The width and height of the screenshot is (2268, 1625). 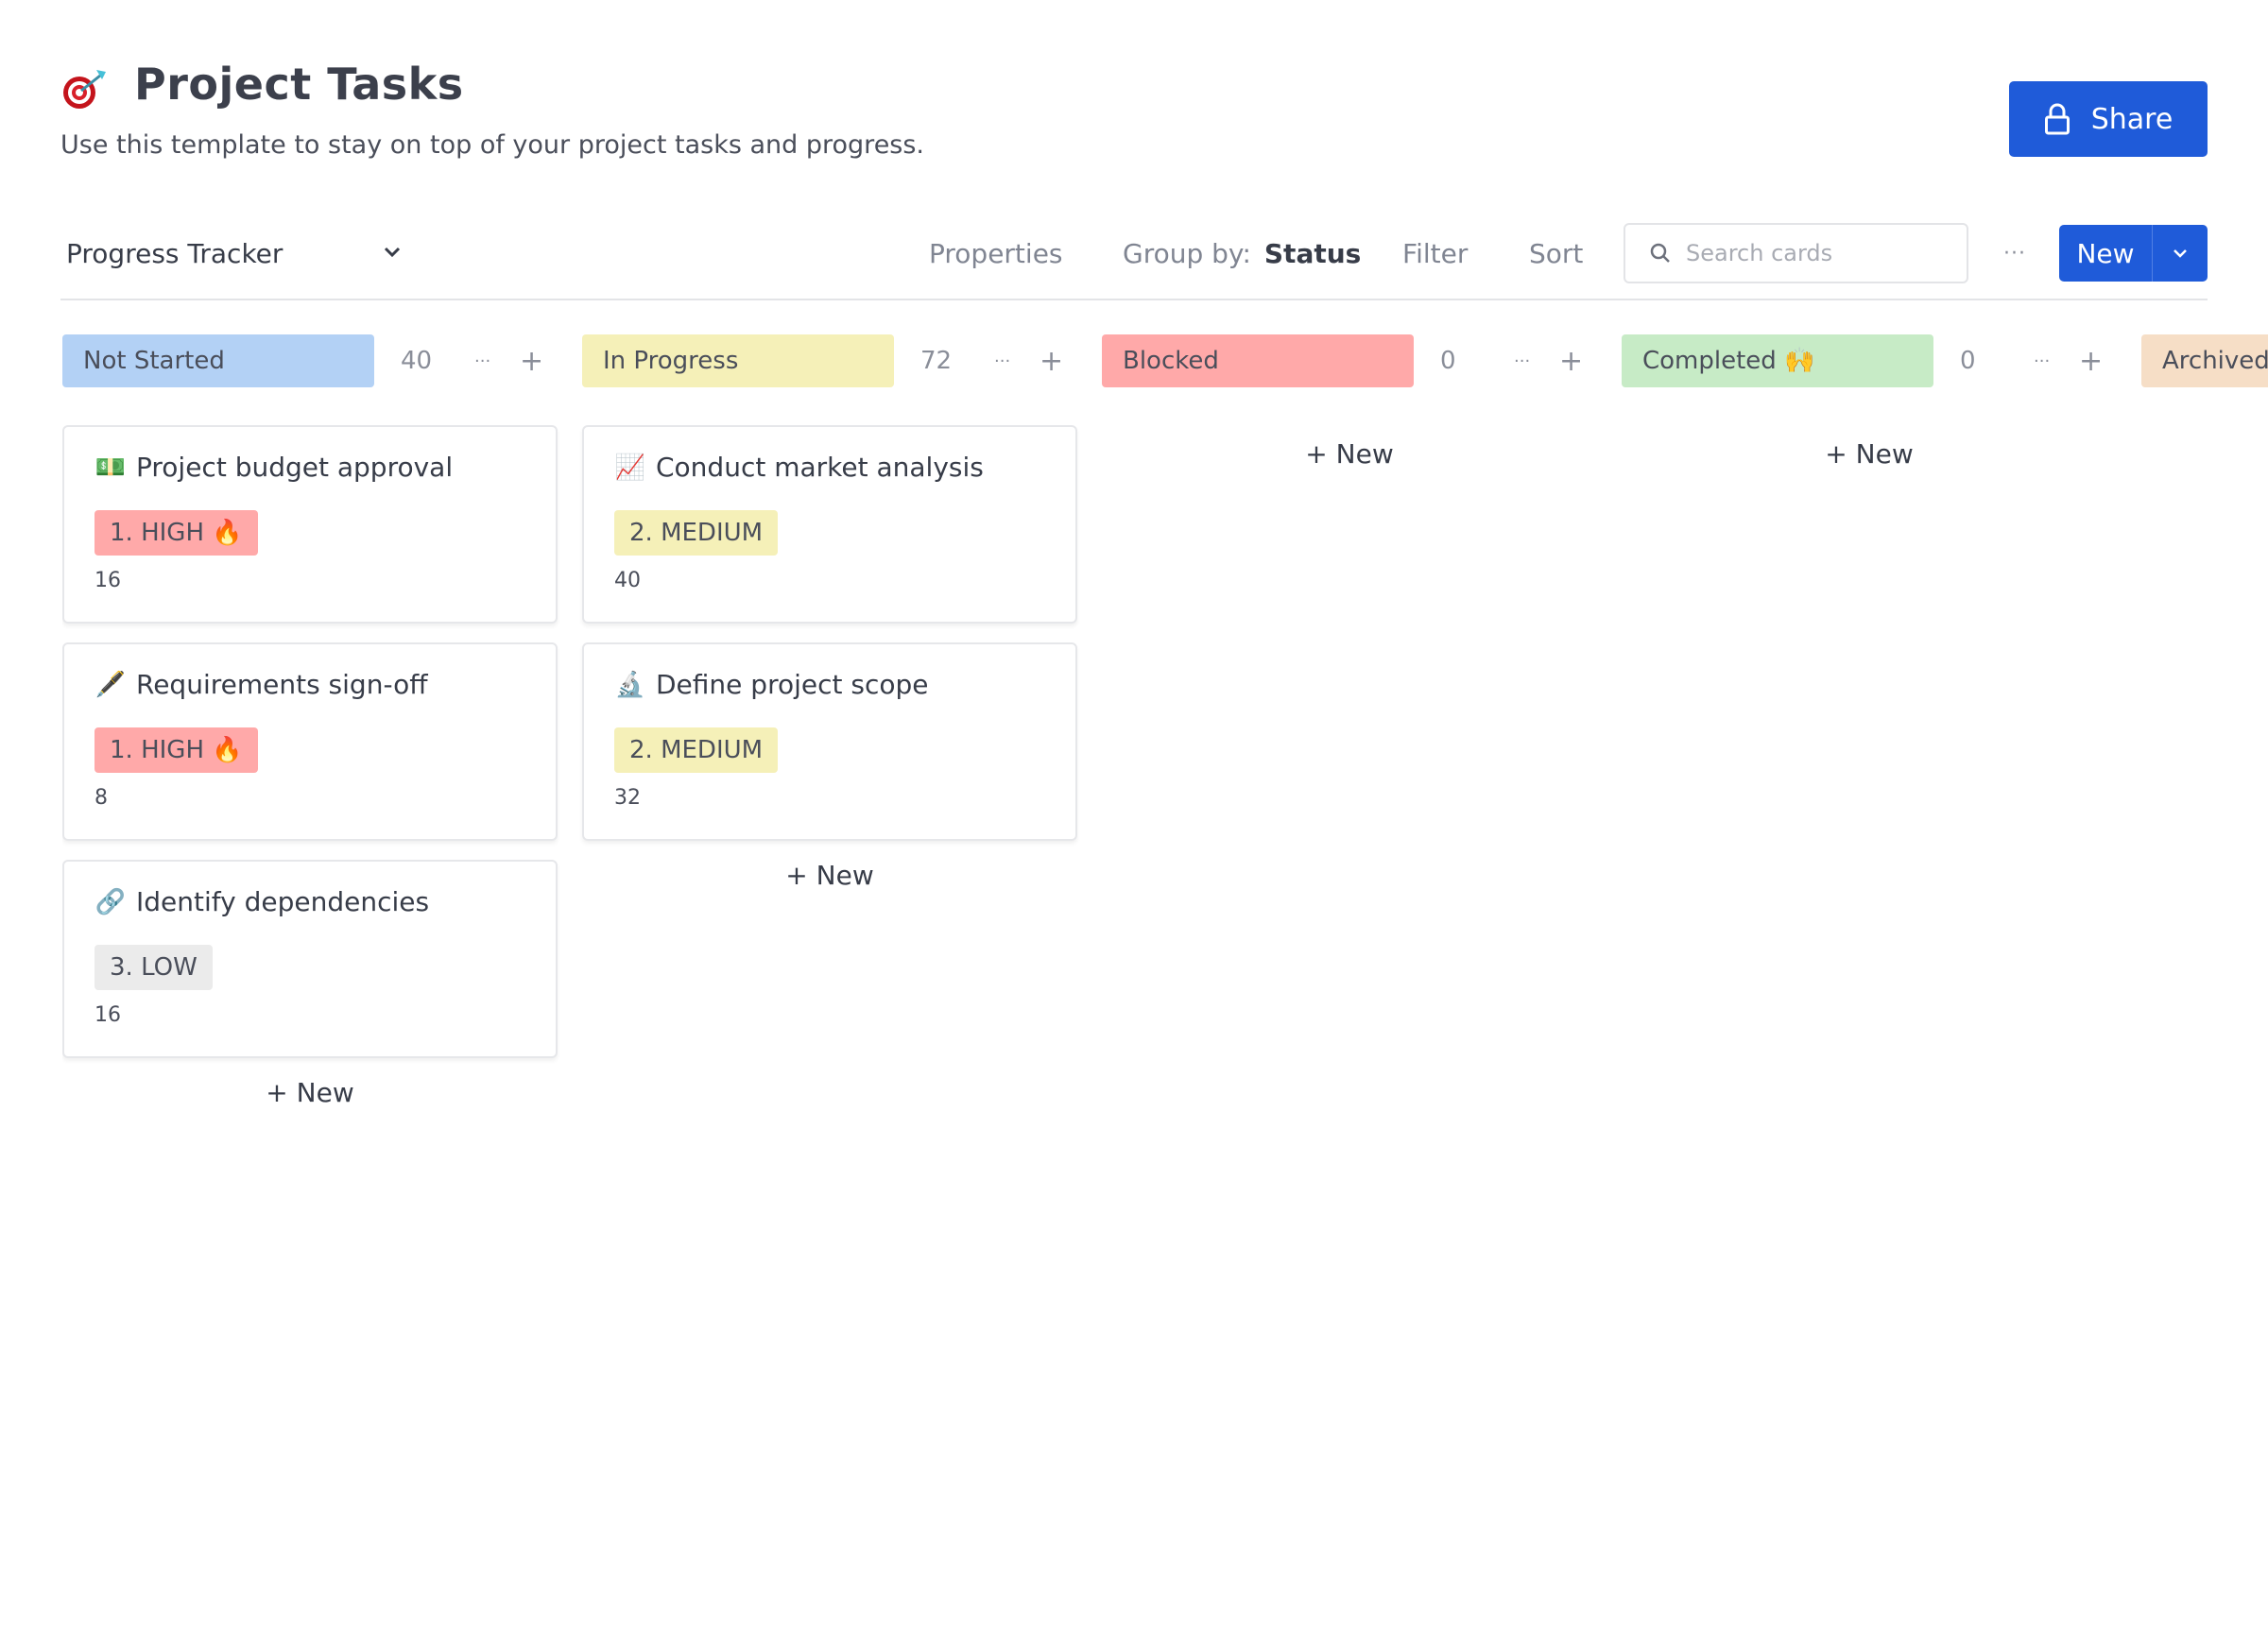 I want to click on card-title: 🔗 Identify dependencies, so click(x=261, y=902).